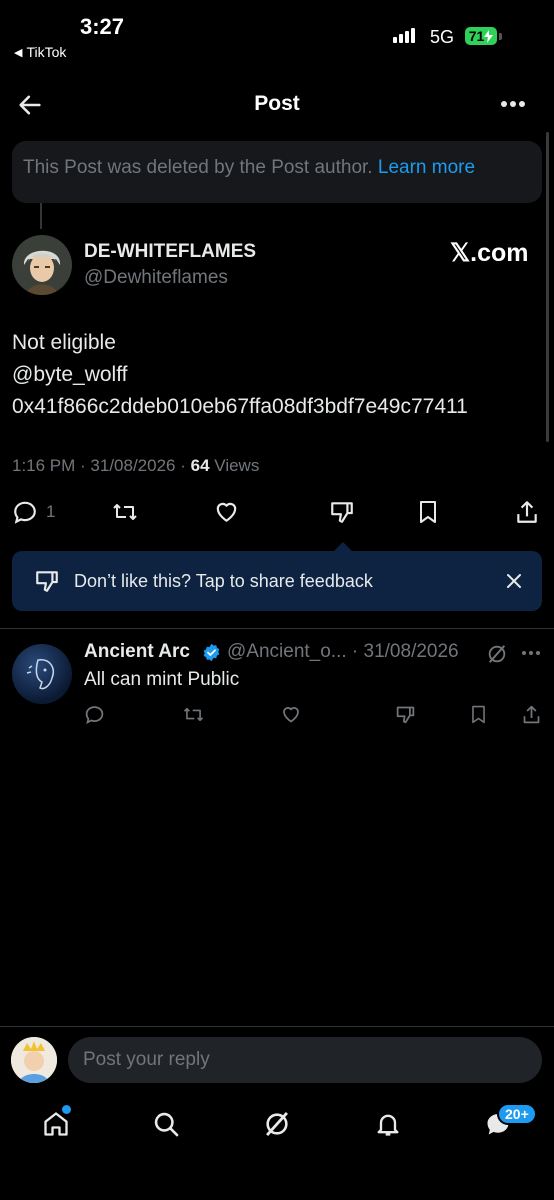  I want to click on battery-indicator: 71, so click(481, 36).